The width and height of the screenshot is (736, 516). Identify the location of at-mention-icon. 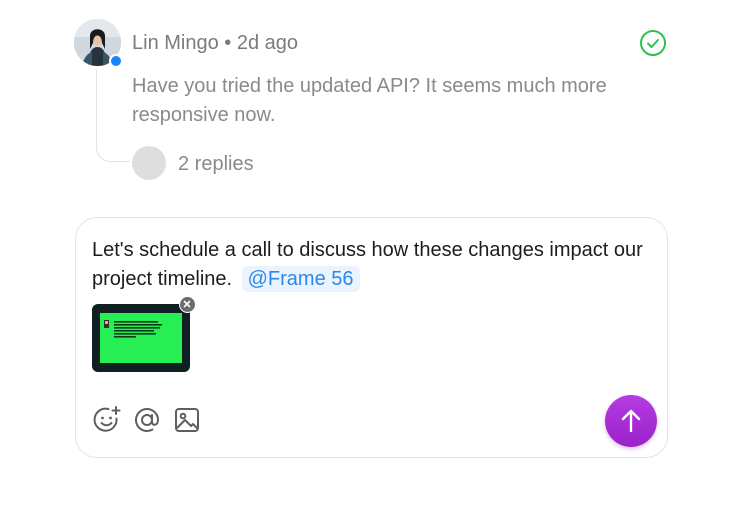
(147, 420).